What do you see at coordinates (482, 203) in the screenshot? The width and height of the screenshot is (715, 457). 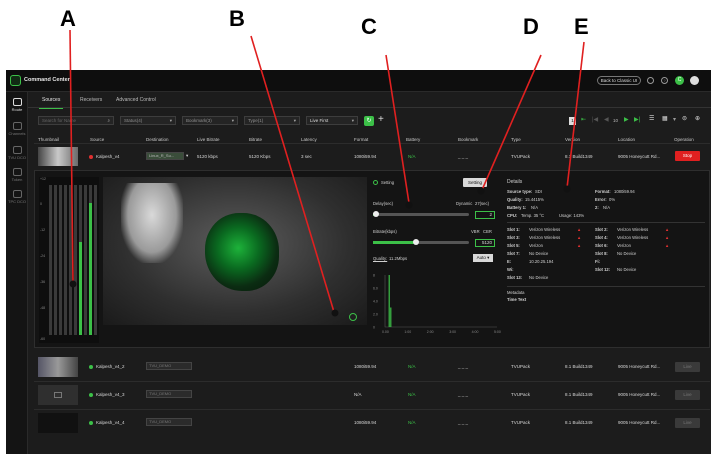 I see `dynamic-value: 27(sec)` at bounding box center [482, 203].